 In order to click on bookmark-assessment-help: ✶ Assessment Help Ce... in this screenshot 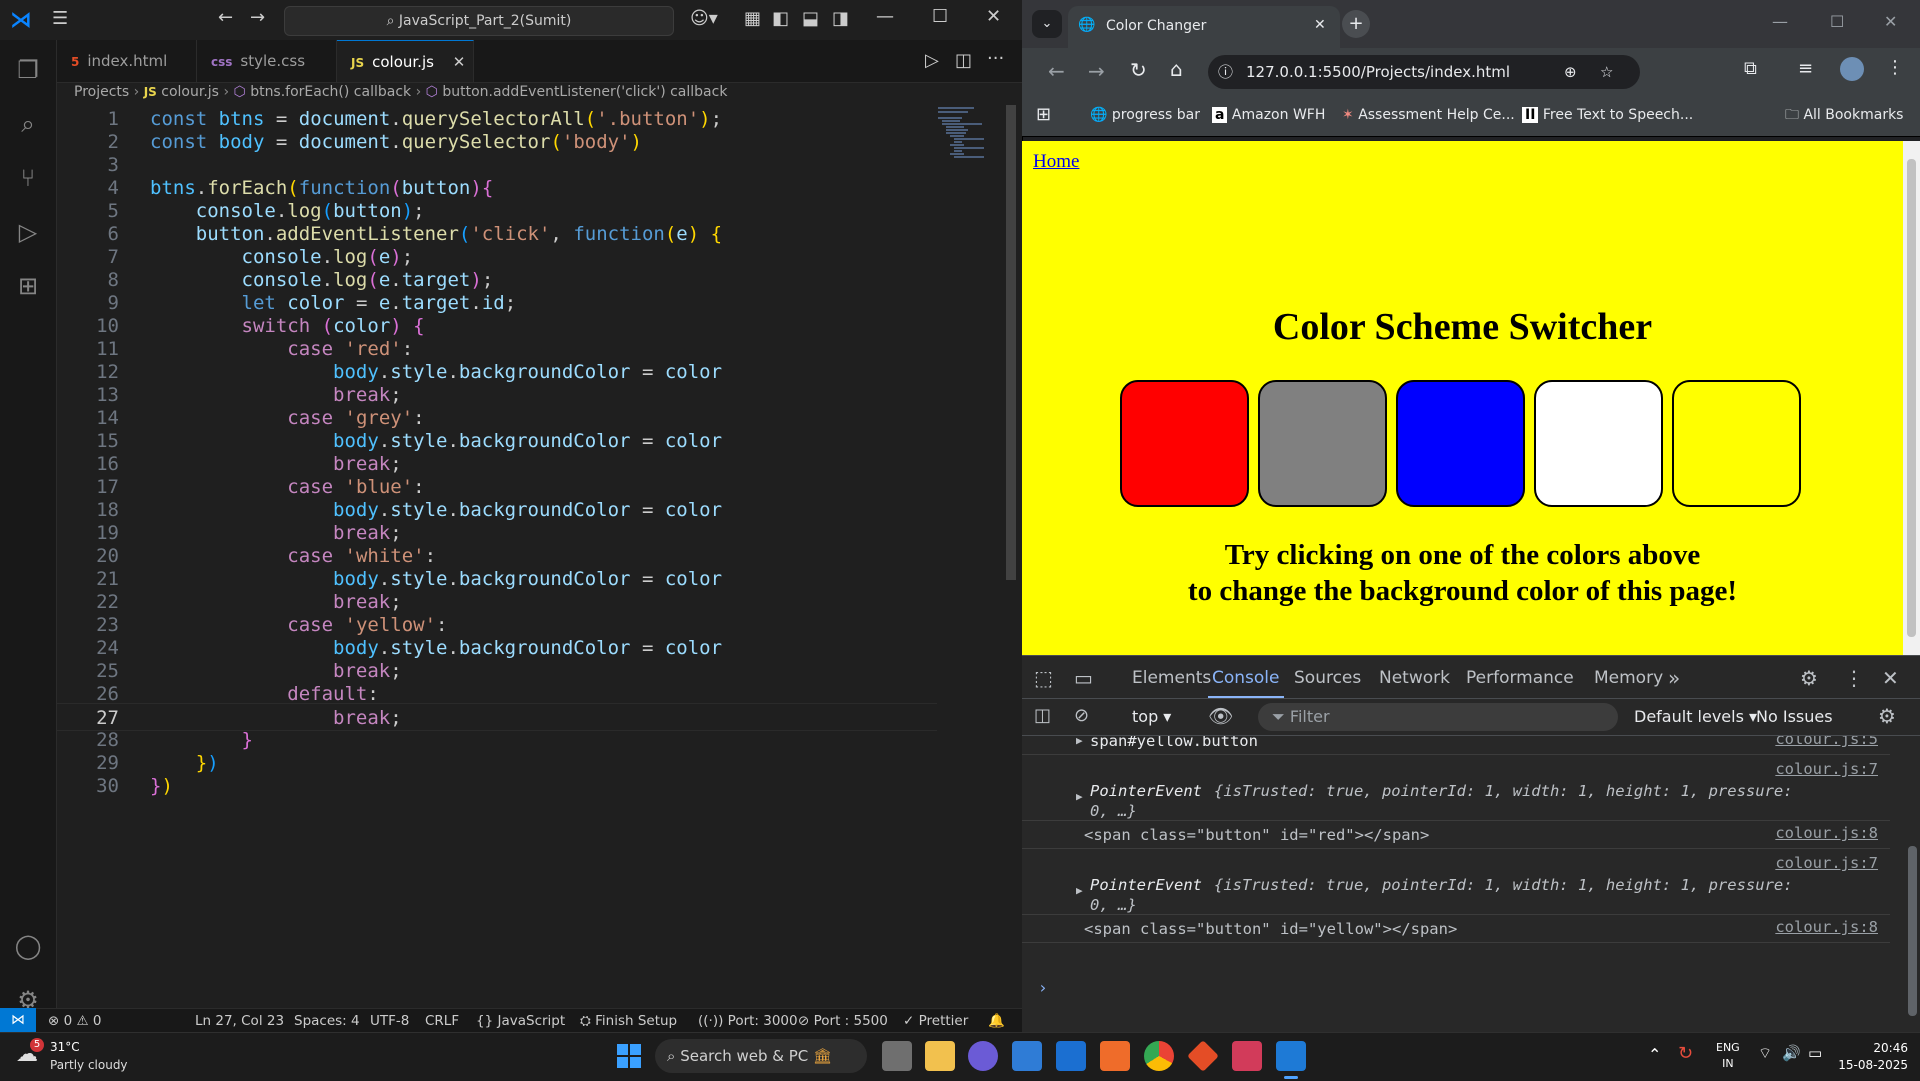, I will do `click(1428, 115)`.